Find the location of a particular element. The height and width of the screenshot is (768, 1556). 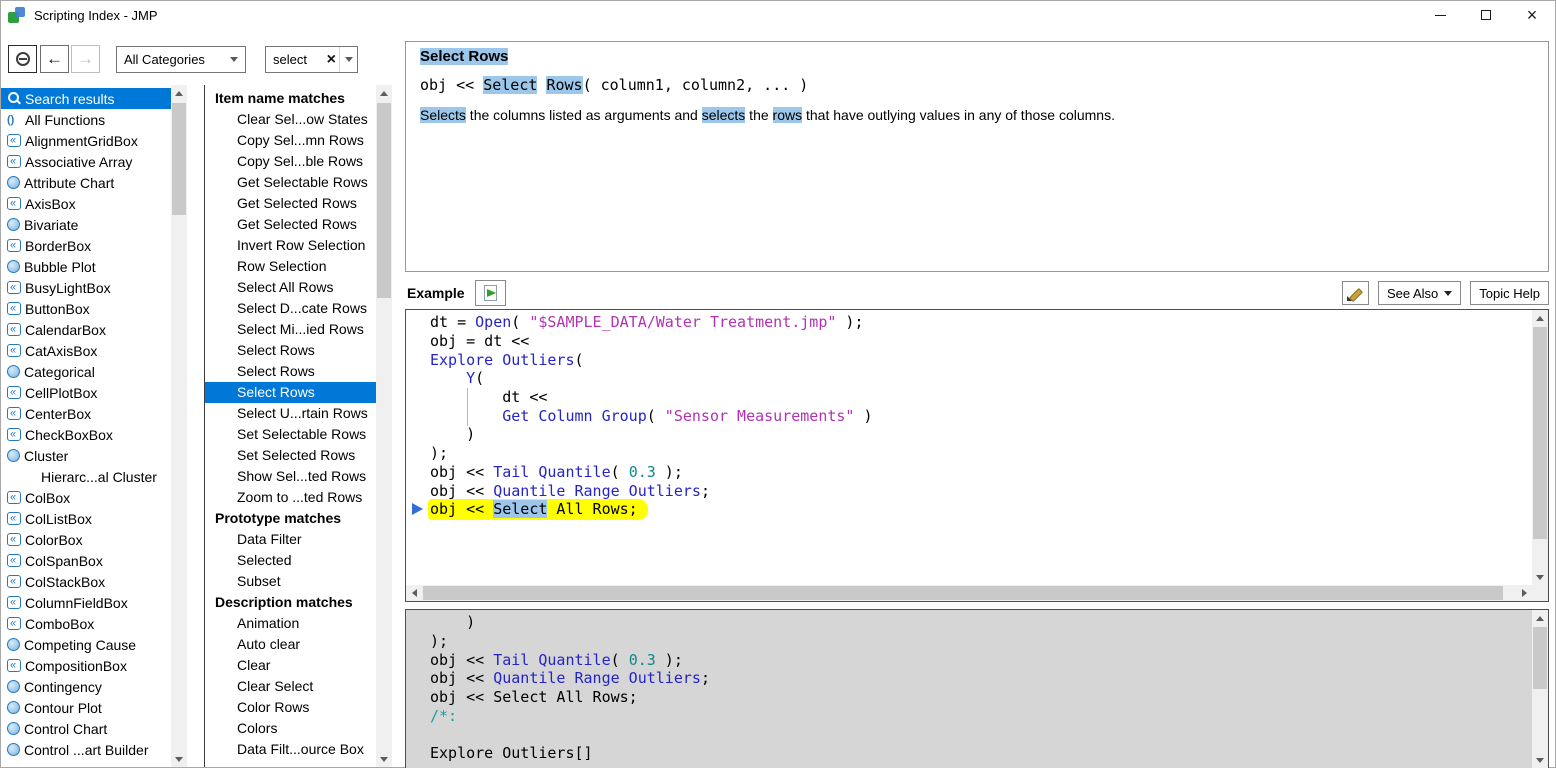

sidebar-item-attribute-chart: Attribute Chart is located at coordinates (86, 182).